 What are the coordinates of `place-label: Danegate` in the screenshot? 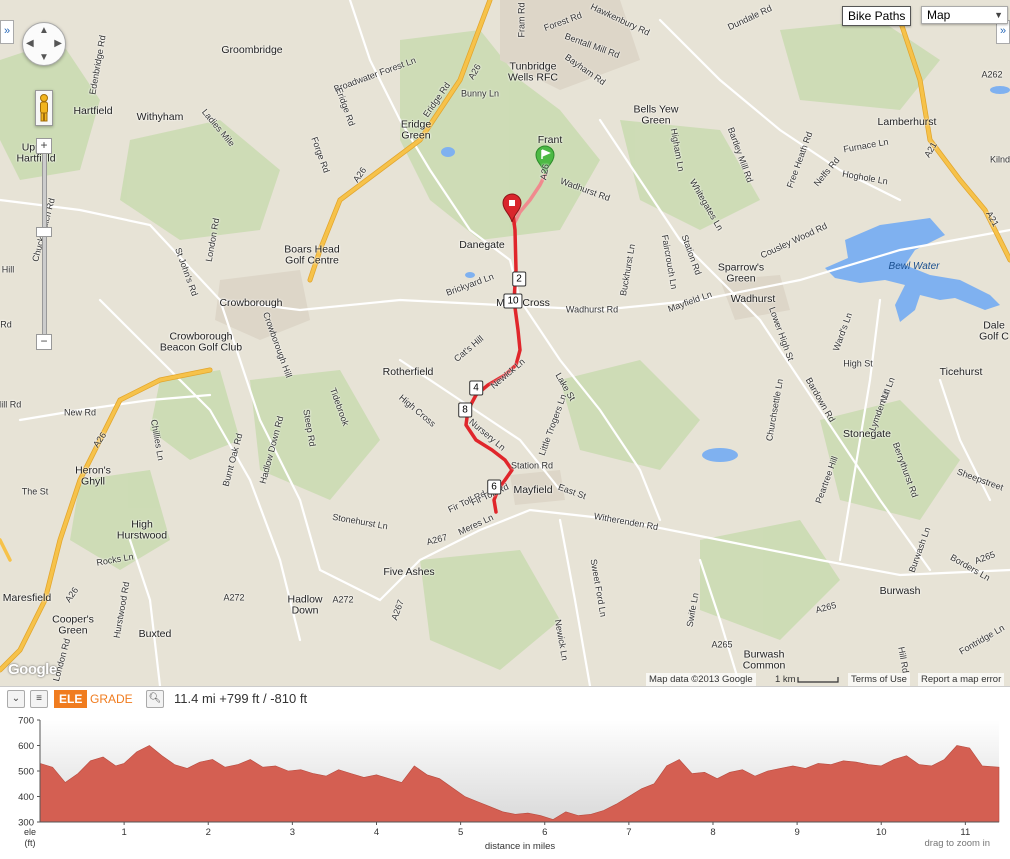 It's located at (482, 244).